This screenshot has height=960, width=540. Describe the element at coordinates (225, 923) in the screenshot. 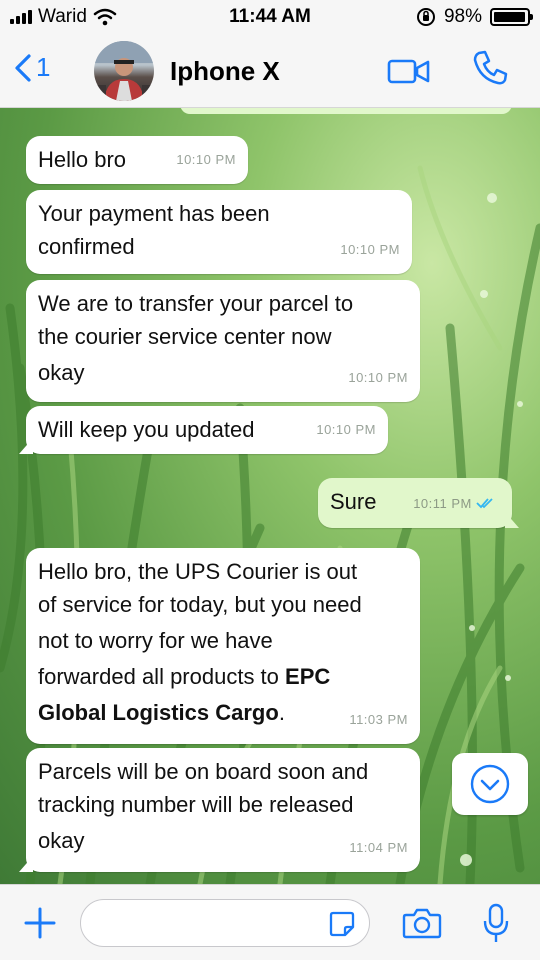

I see `message-input` at that location.